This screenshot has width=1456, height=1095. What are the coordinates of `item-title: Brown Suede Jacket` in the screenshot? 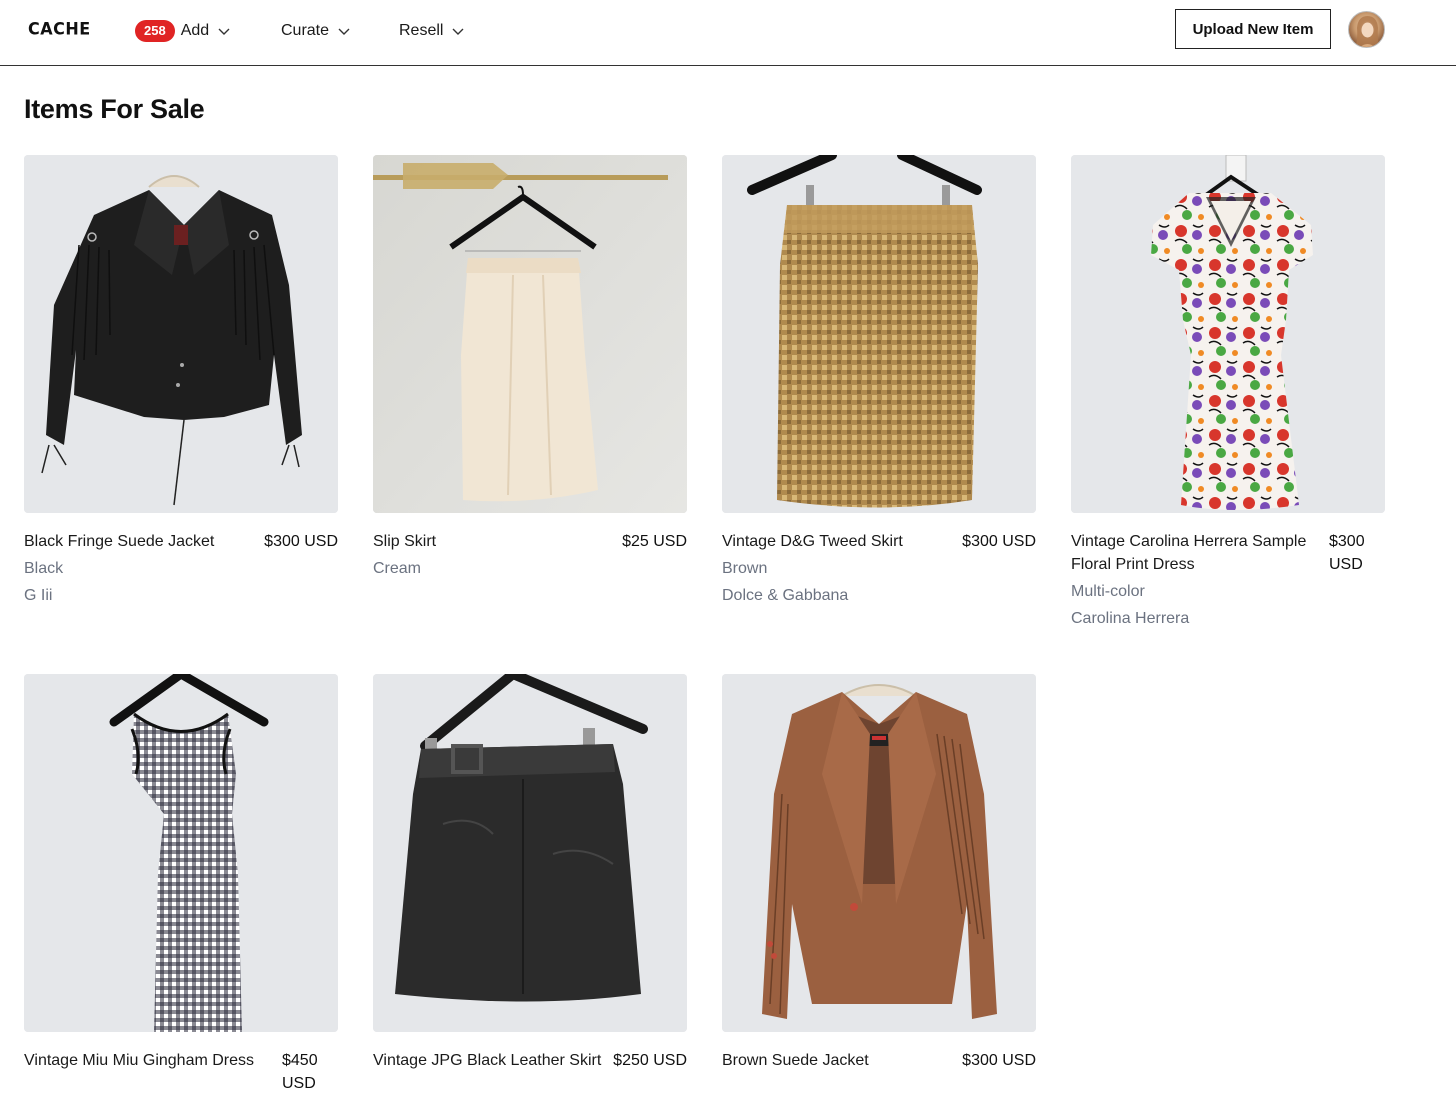 It's located at (842, 1060).